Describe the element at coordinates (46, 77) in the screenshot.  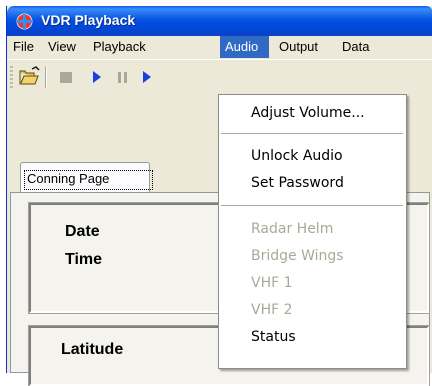
I see `toolbar-separator` at that location.